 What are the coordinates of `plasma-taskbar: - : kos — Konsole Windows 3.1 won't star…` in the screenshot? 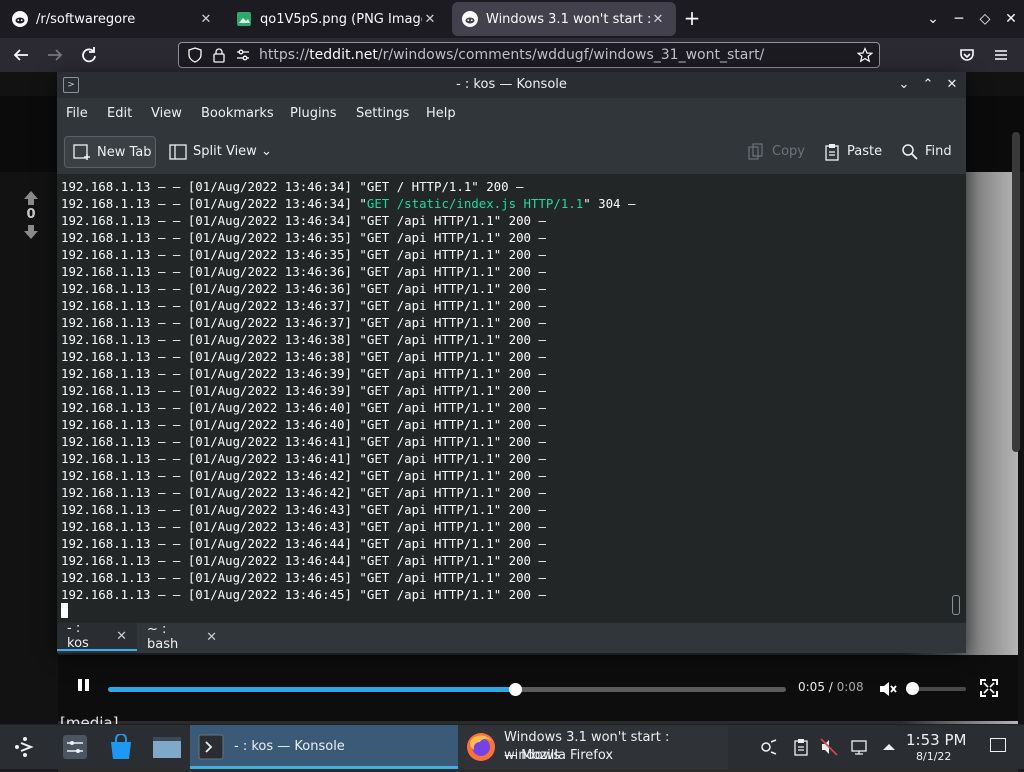 It's located at (512, 746).